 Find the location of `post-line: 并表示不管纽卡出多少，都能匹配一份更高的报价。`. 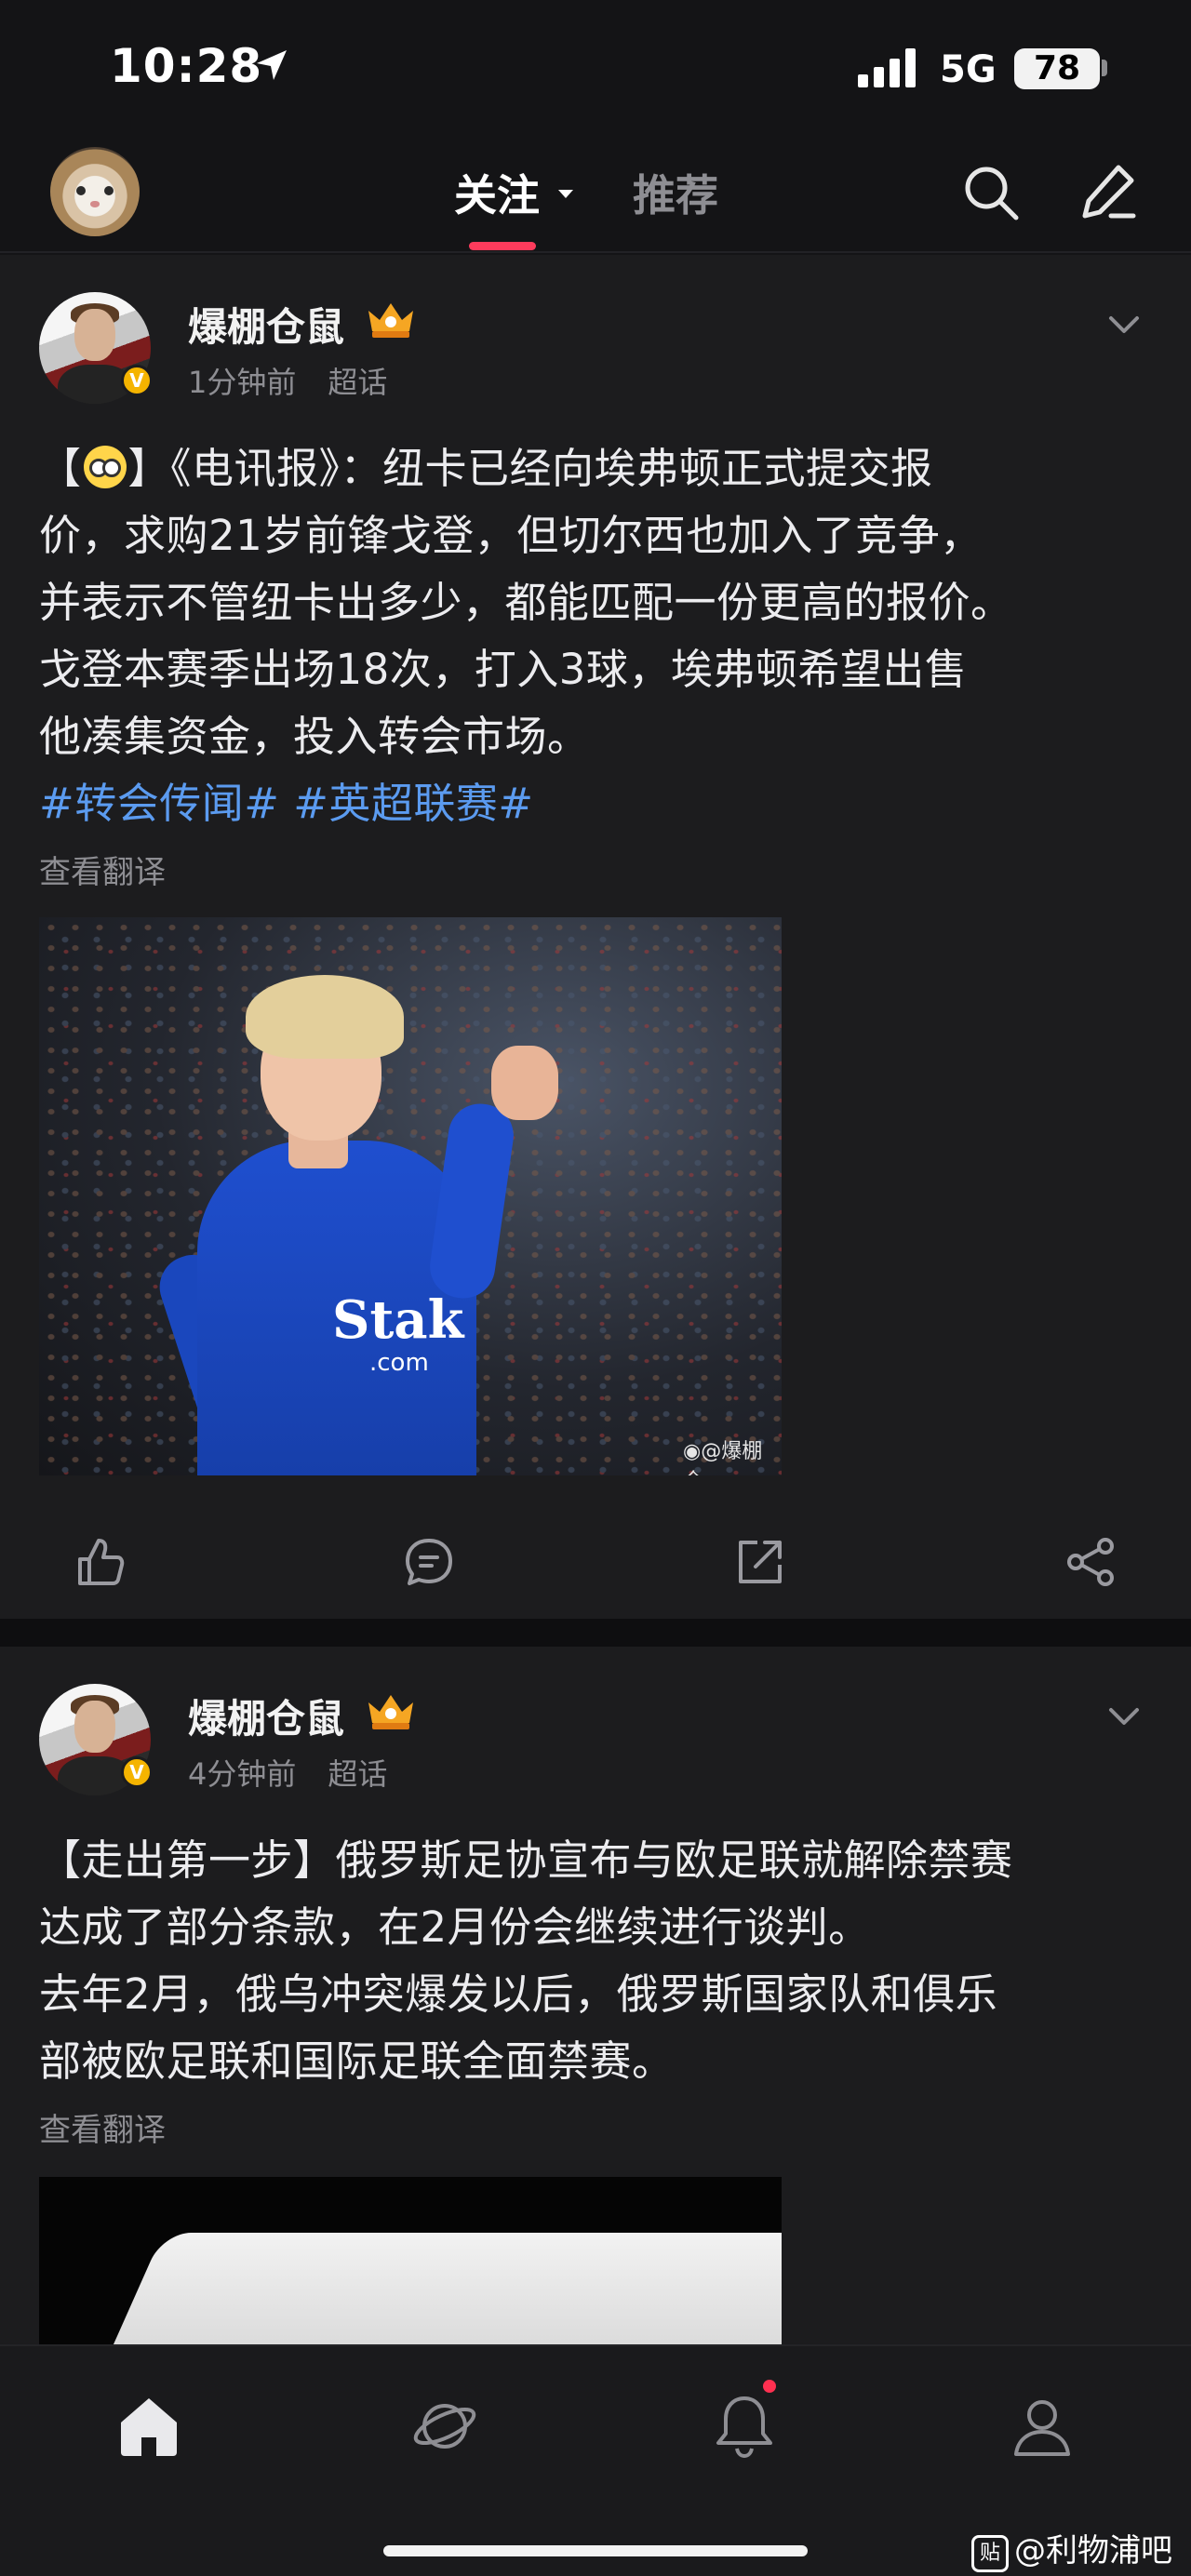

post-line: 并表示不管纽卡出多少，都能匹配一份更高的报价。 is located at coordinates (526, 602).